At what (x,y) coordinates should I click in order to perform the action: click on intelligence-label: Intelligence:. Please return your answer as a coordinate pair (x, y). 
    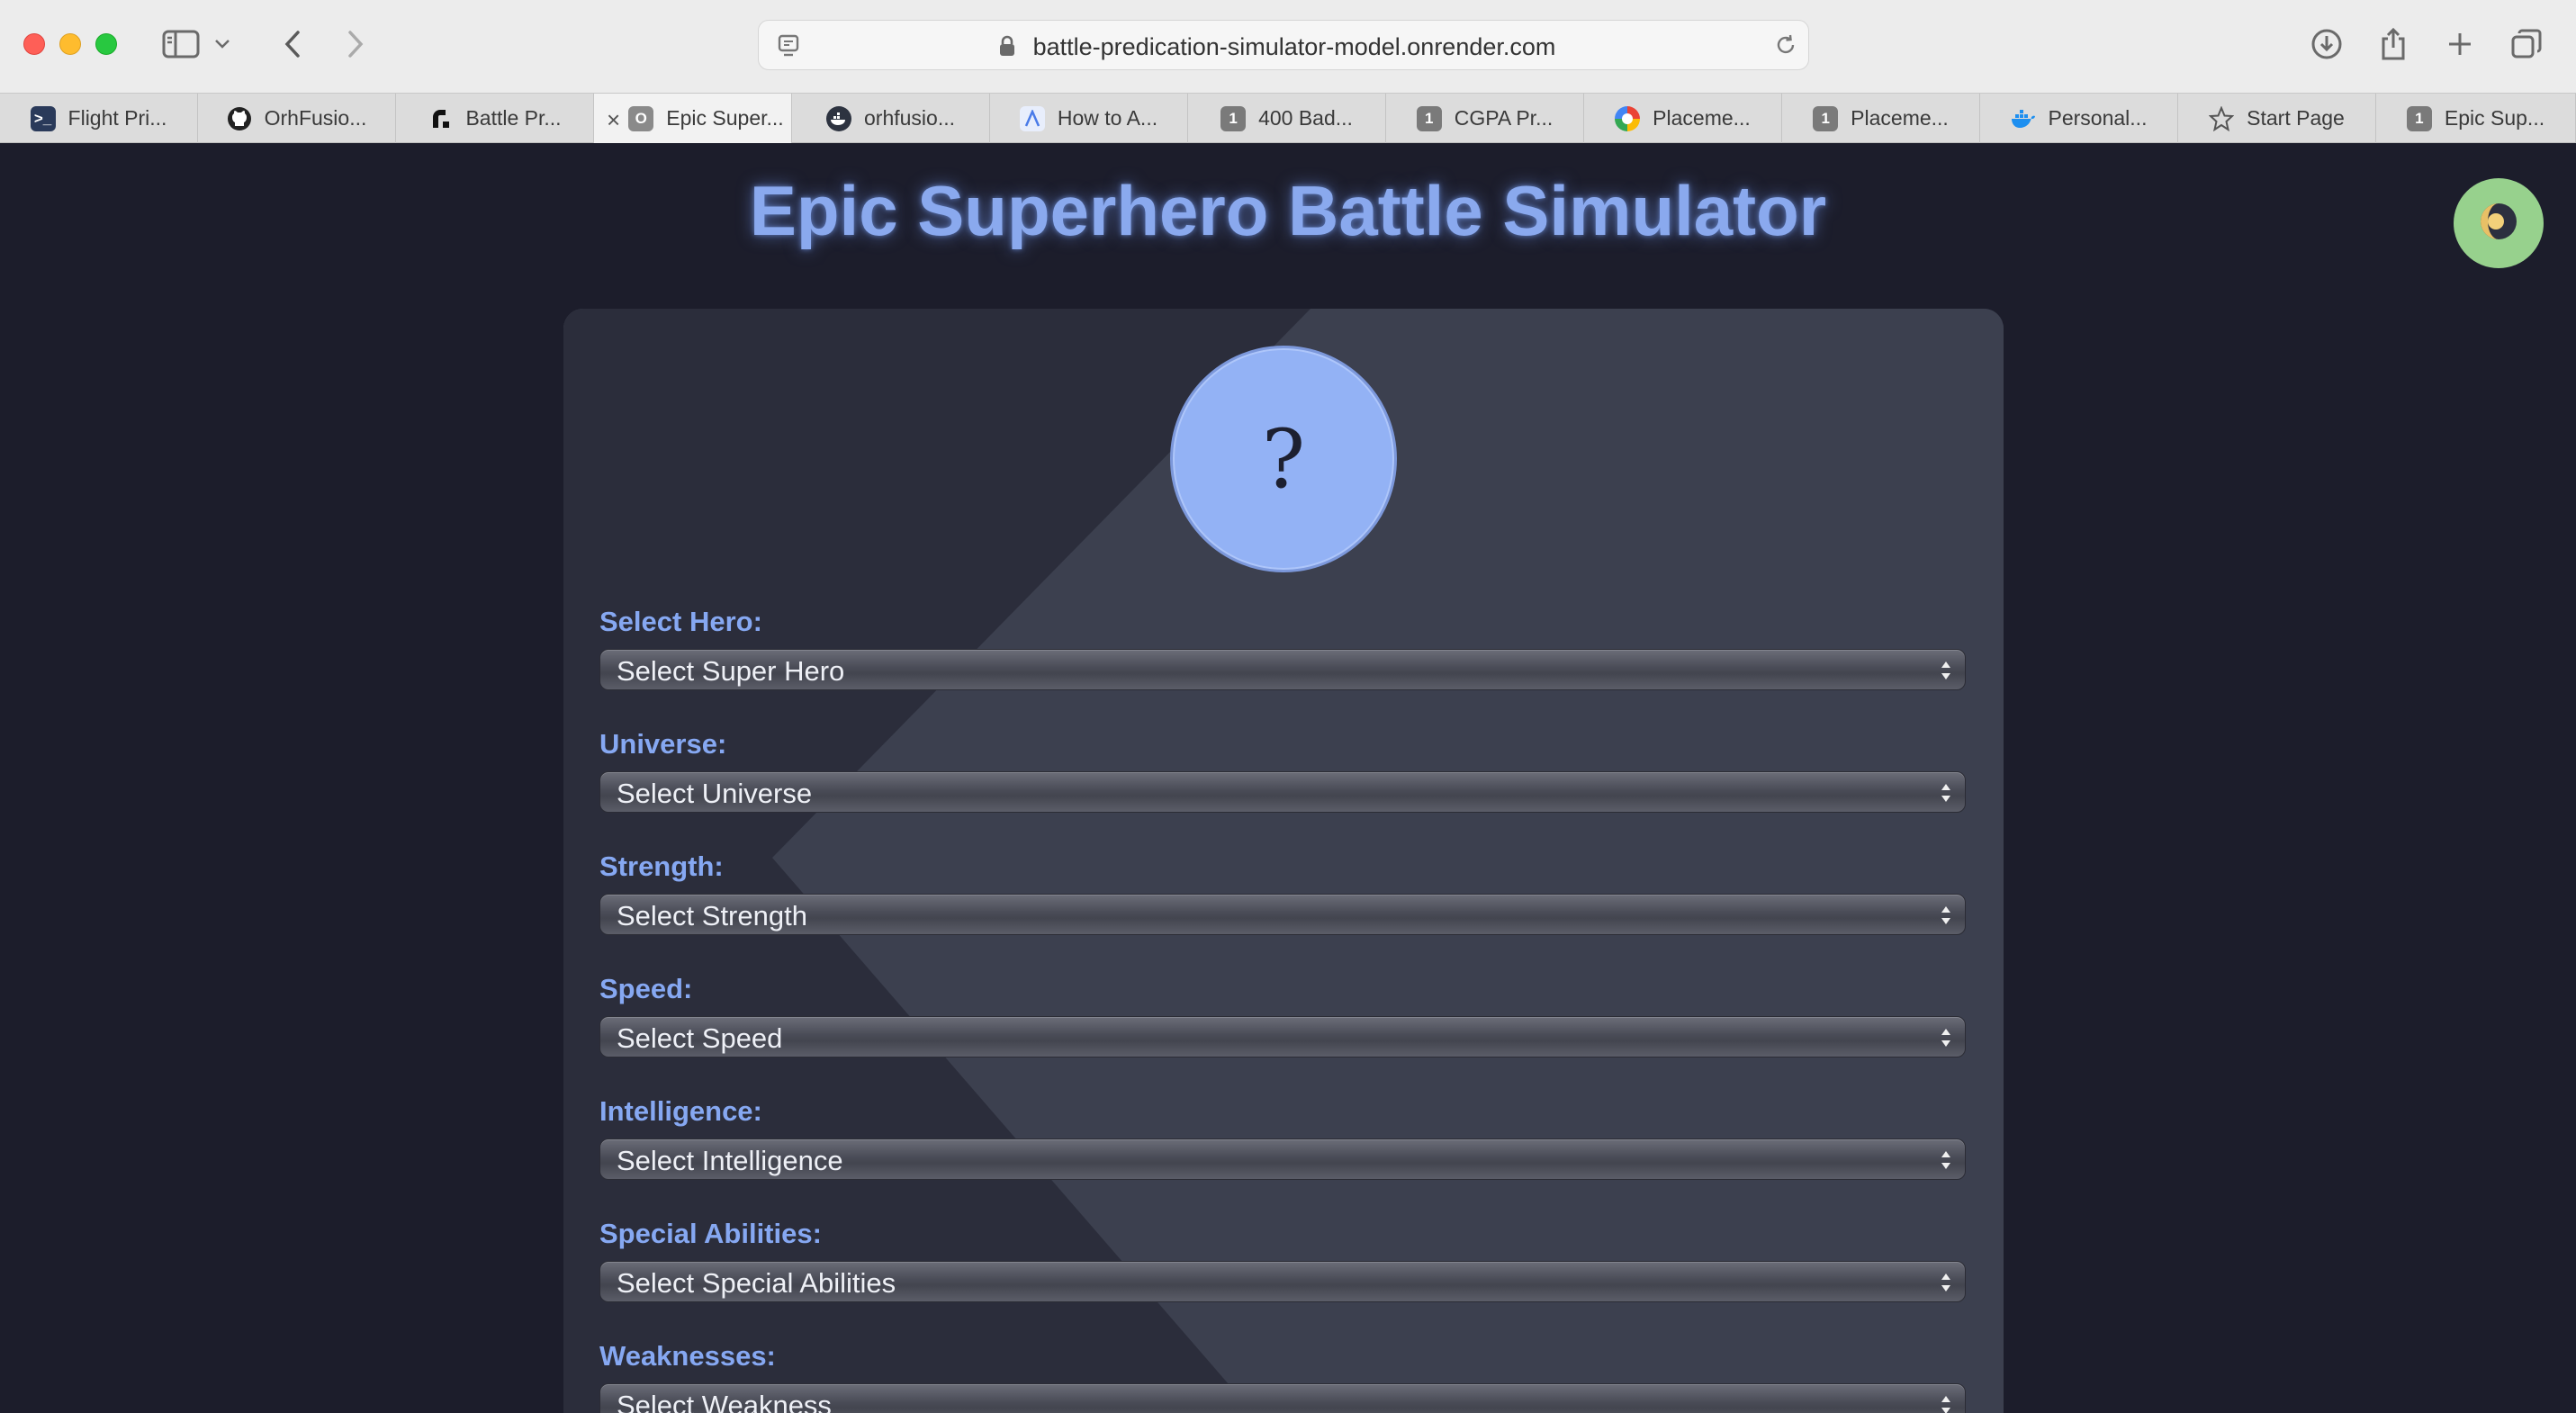
    Looking at the image, I should click on (680, 1111).